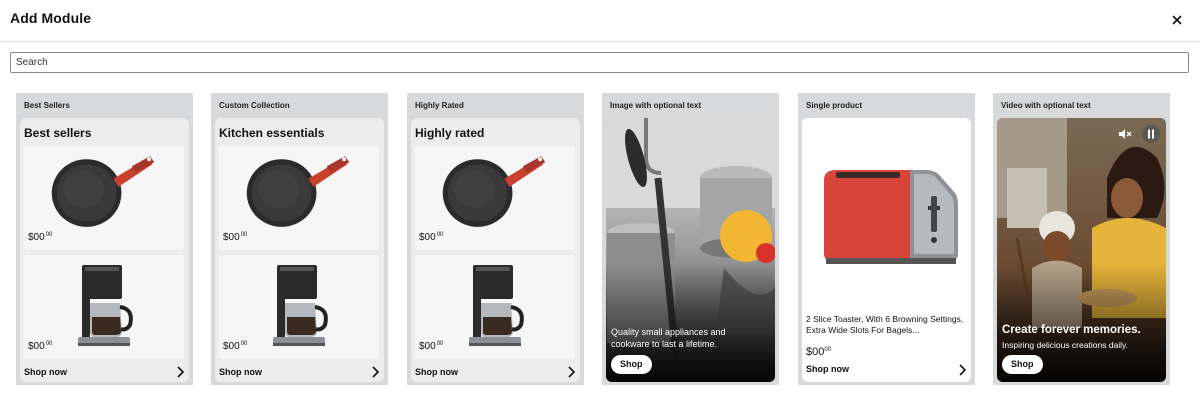 The image size is (1200, 404). I want to click on close-icon, so click(1177, 20).